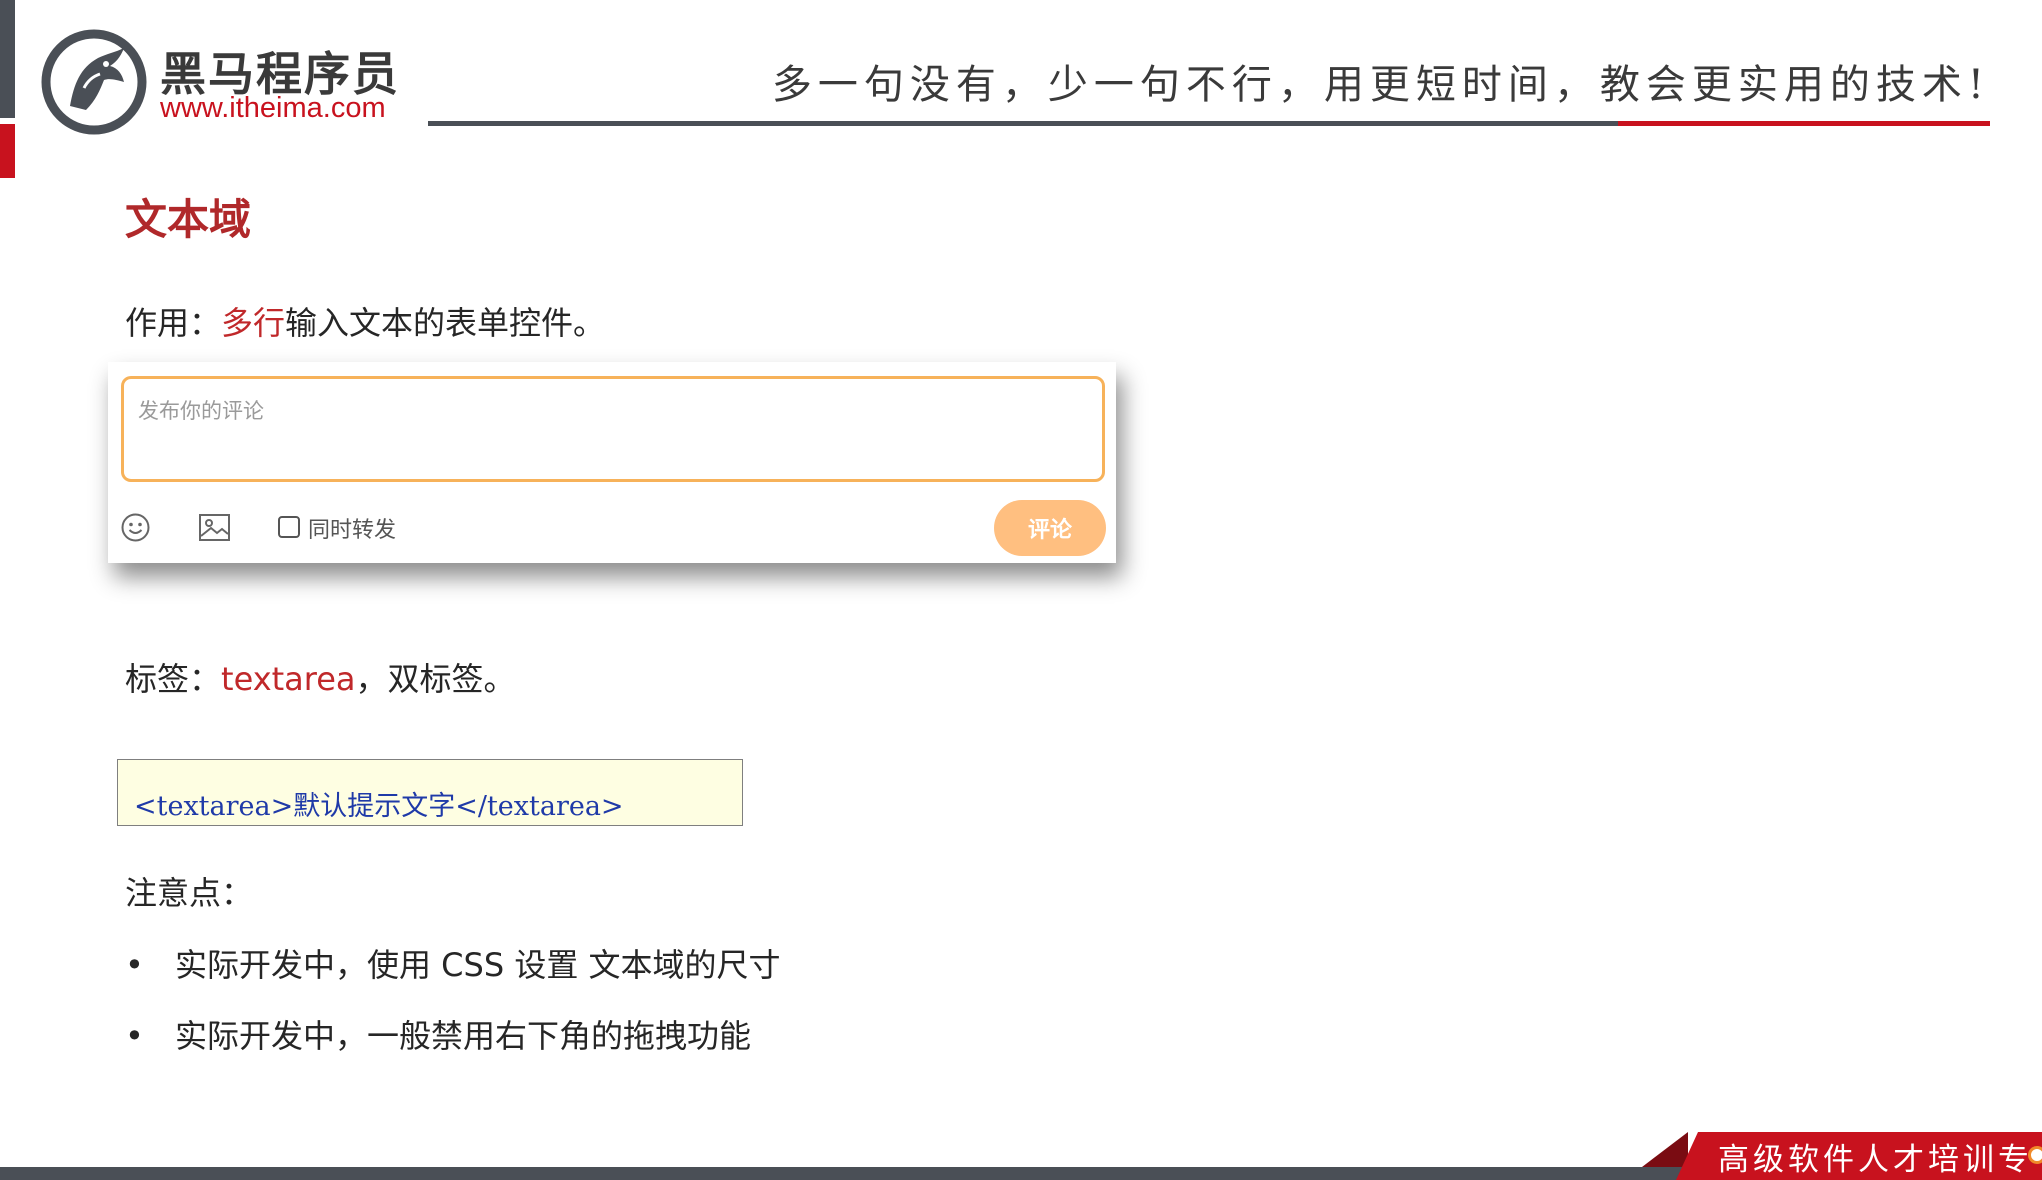  What do you see at coordinates (7, 151) in the screenshot?
I see `left-accent-bar-red` at bounding box center [7, 151].